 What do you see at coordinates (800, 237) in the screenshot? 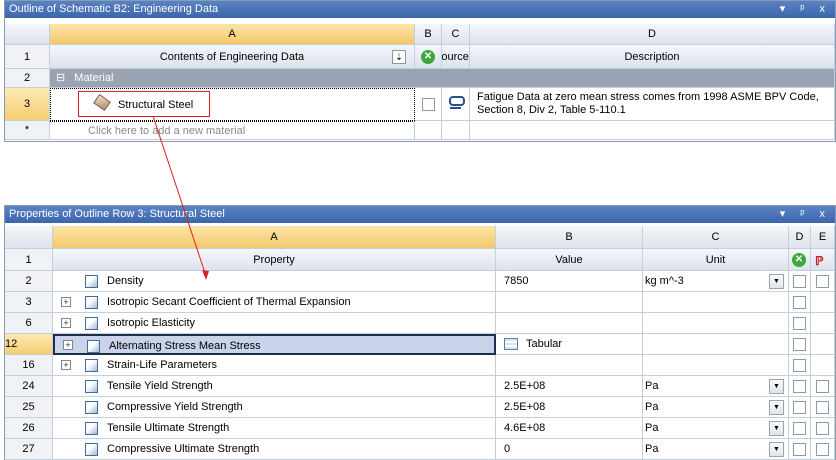
I see `properties-col-d: D` at bounding box center [800, 237].